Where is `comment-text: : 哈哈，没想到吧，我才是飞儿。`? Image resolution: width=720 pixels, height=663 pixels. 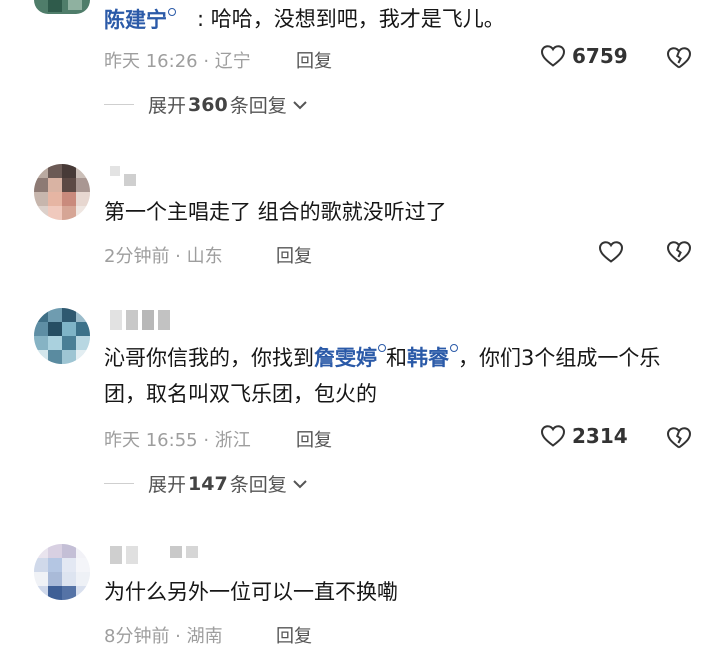
comment-text: : 哈哈，没想到吧，我才是飞儿。 is located at coordinates (445, 19).